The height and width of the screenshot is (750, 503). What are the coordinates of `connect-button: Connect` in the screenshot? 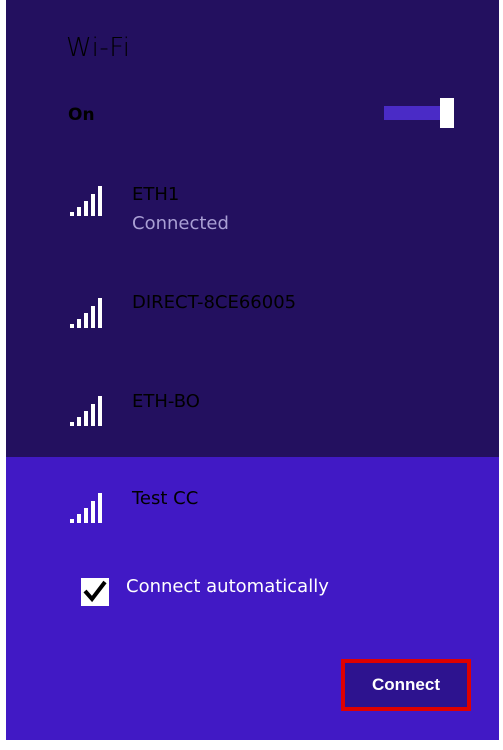 It's located at (406, 685).